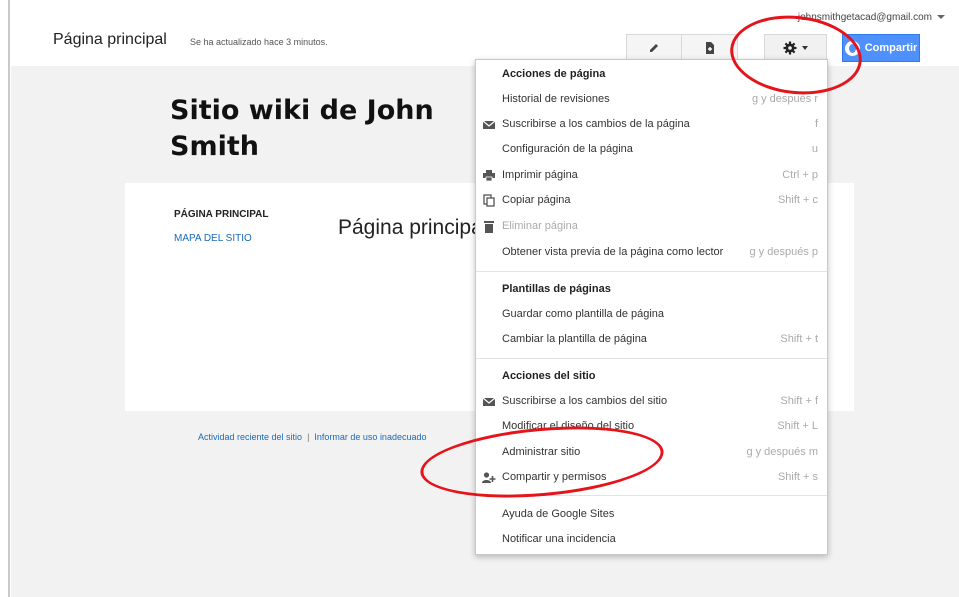 This screenshot has height=597, width=959. I want to click on chevron-down-icon, so click(941, 17).